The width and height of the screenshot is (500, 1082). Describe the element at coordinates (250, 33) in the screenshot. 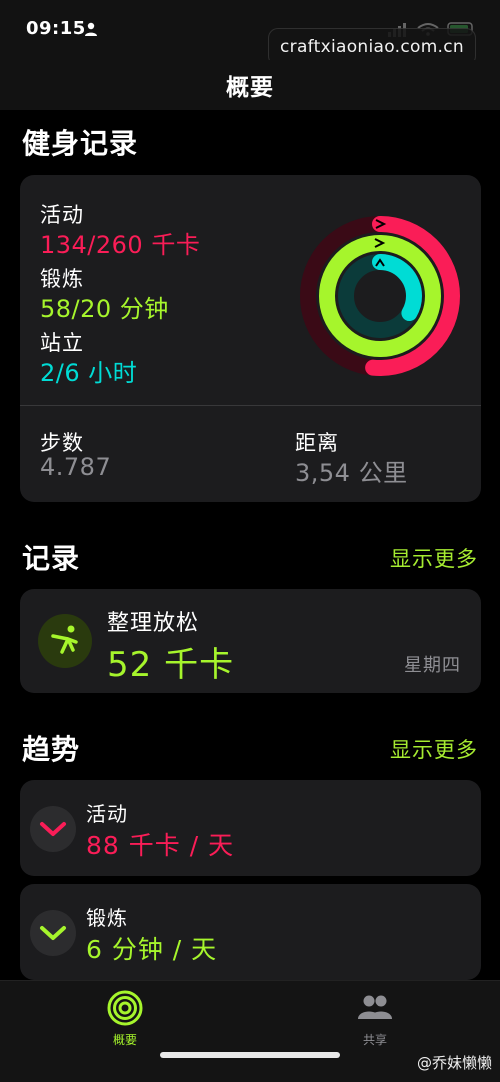

I see `status-bar: 09:15 craftxiaoniao.com.cn` at that location.